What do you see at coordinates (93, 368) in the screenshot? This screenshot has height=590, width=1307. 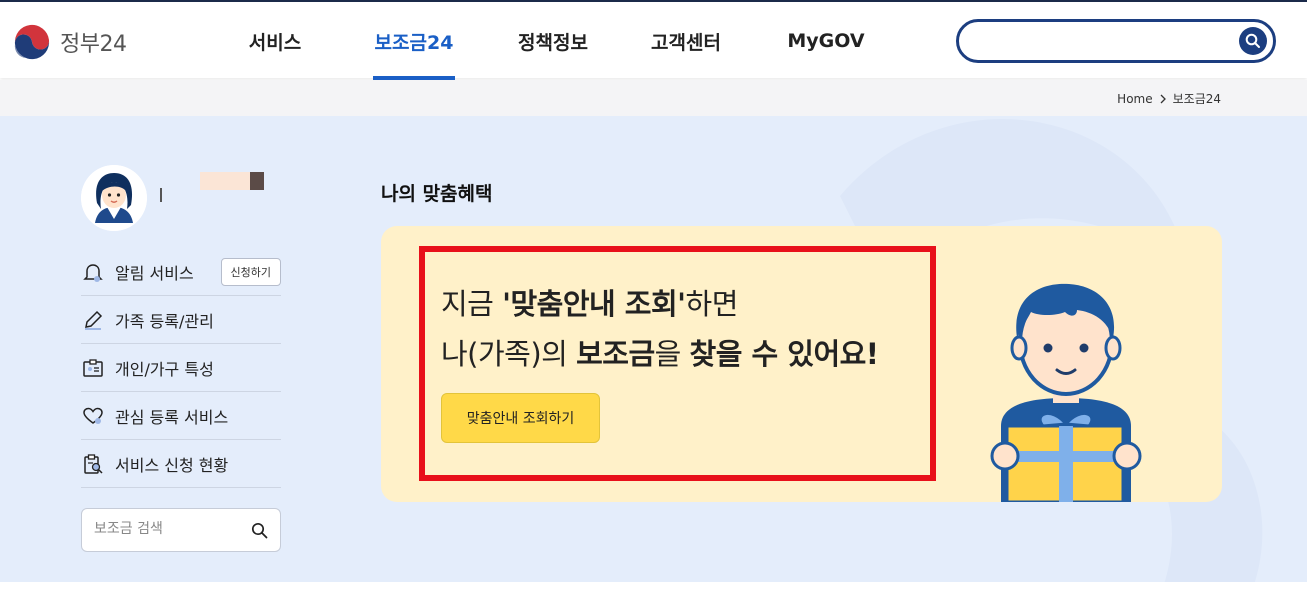 I see `id-card-icon` at bounding box center [93, 368].